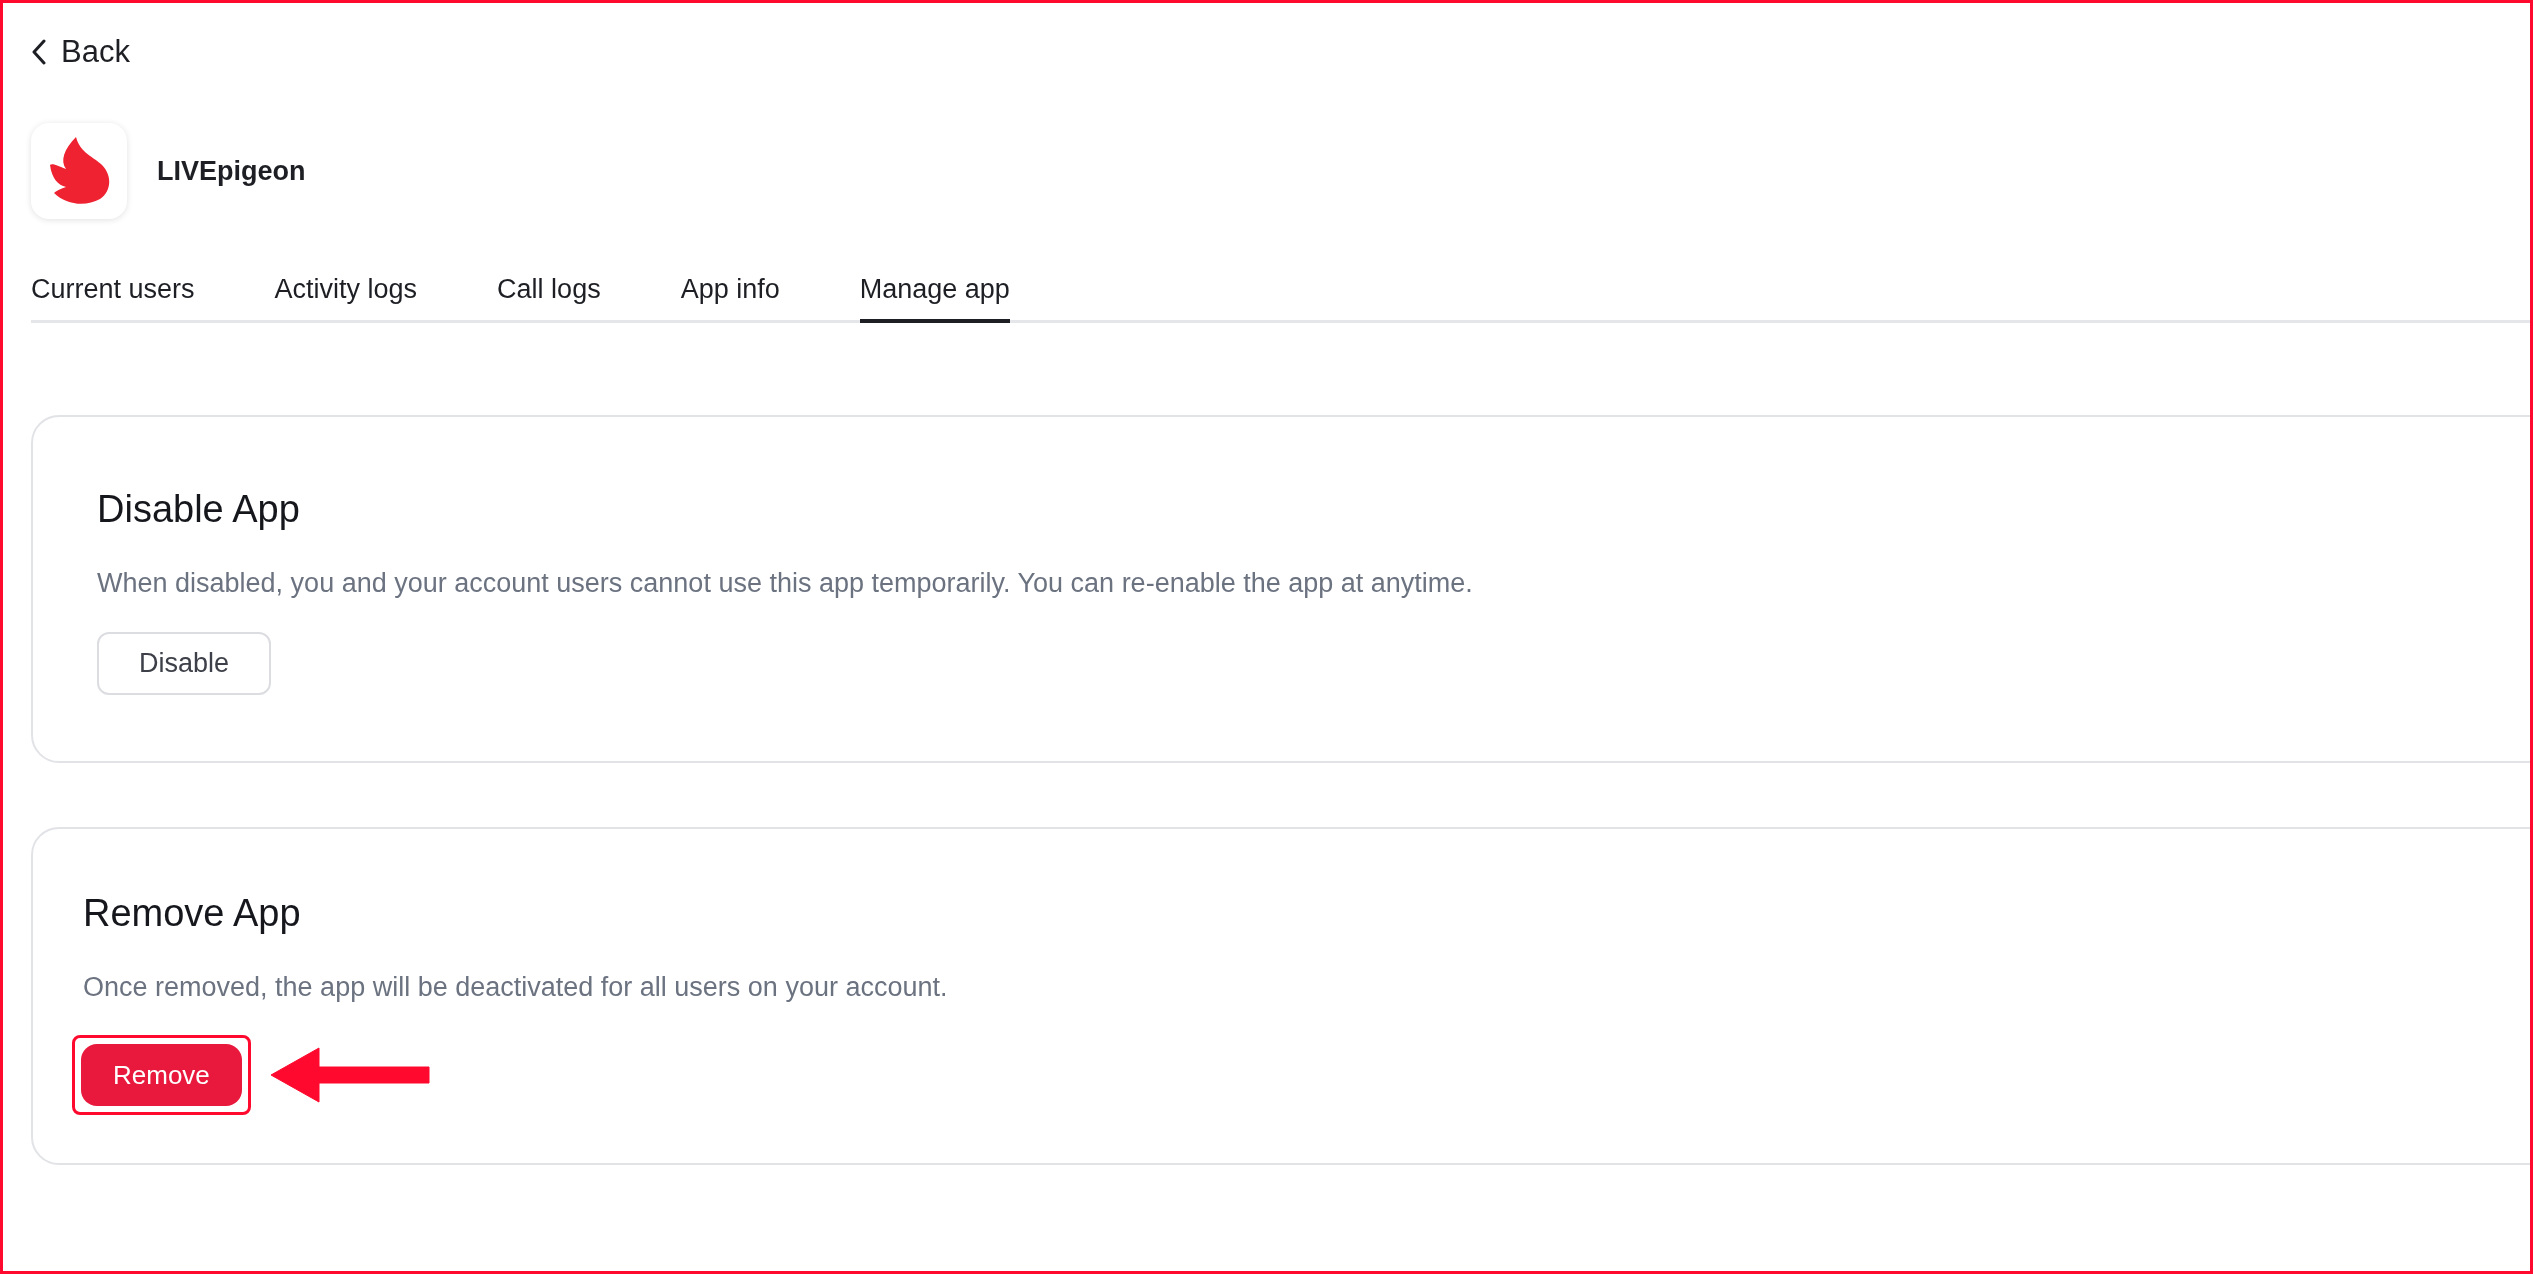 Image resolution: width=2533 pixels, height=1274 pixels. Describe the element at coordinates (785, 583) in the screenshot. I see `section-description: When disabled, you and your account users cannot use this app temporarily. You can re-enable the app at anytime.` at that location.